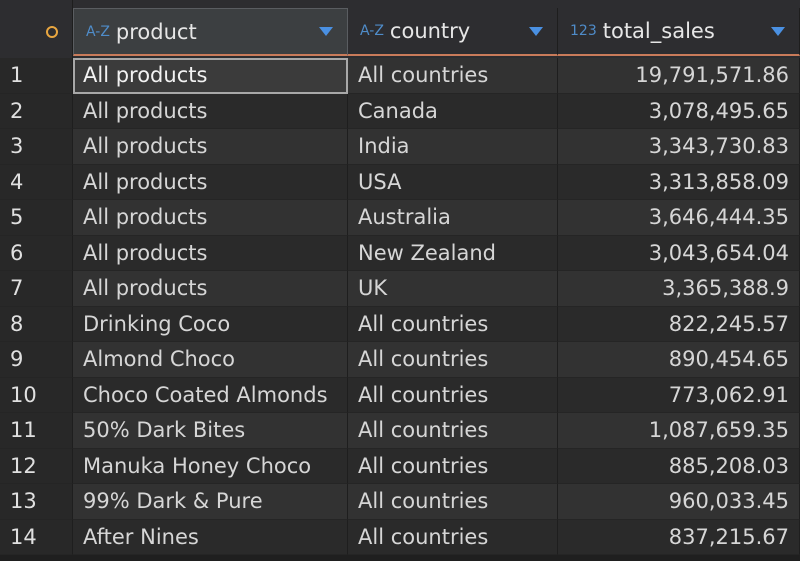  Describe the element at coordinates (36, 147) in the screenshot. I see `row-number: 3` at that location.